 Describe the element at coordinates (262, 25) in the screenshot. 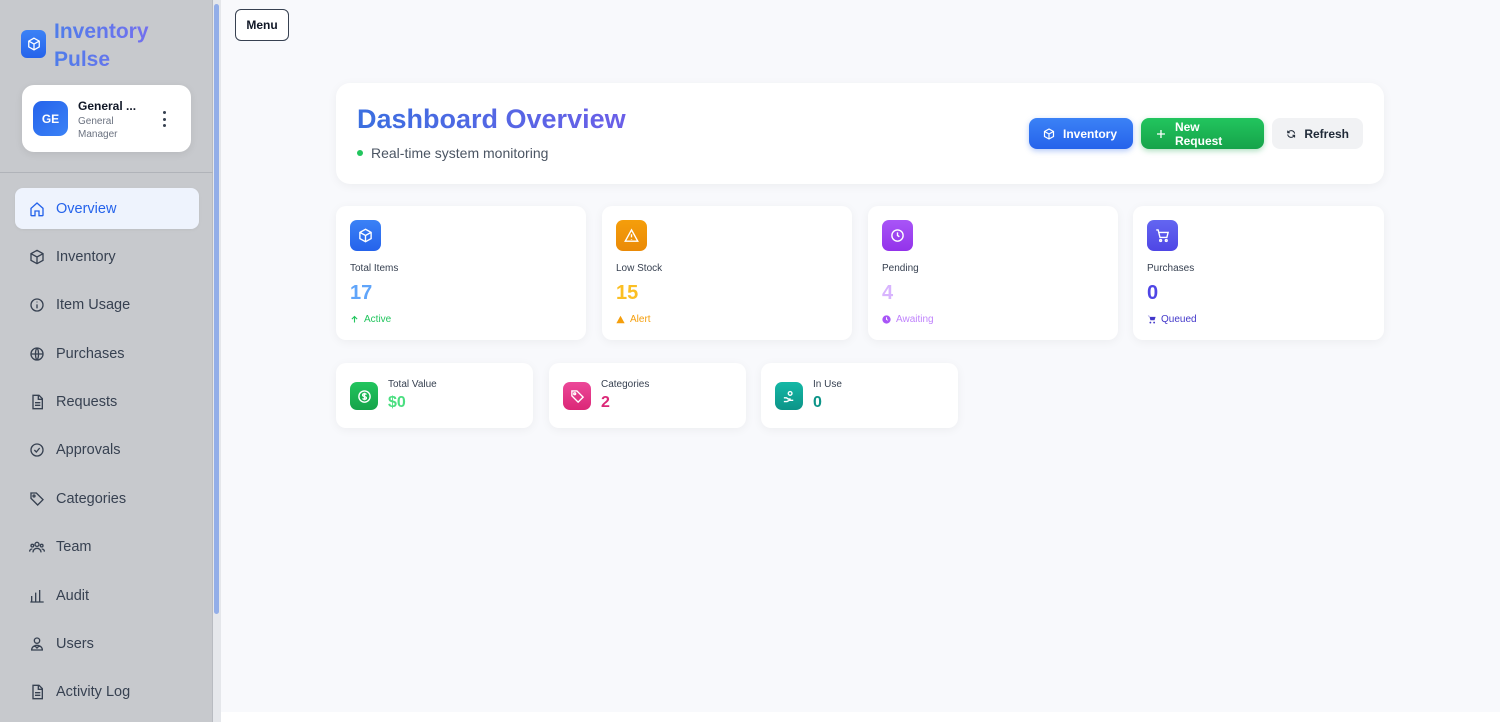

I see `menu-button: Menu` at that location.